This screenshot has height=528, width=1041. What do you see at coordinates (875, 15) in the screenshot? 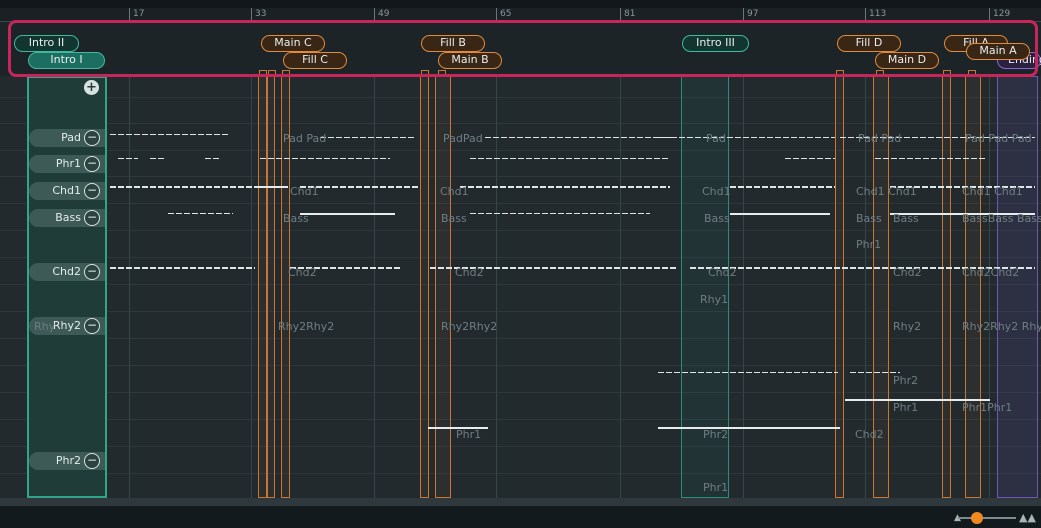
I see `bar-number: 113` at bounding box center [875, 15].